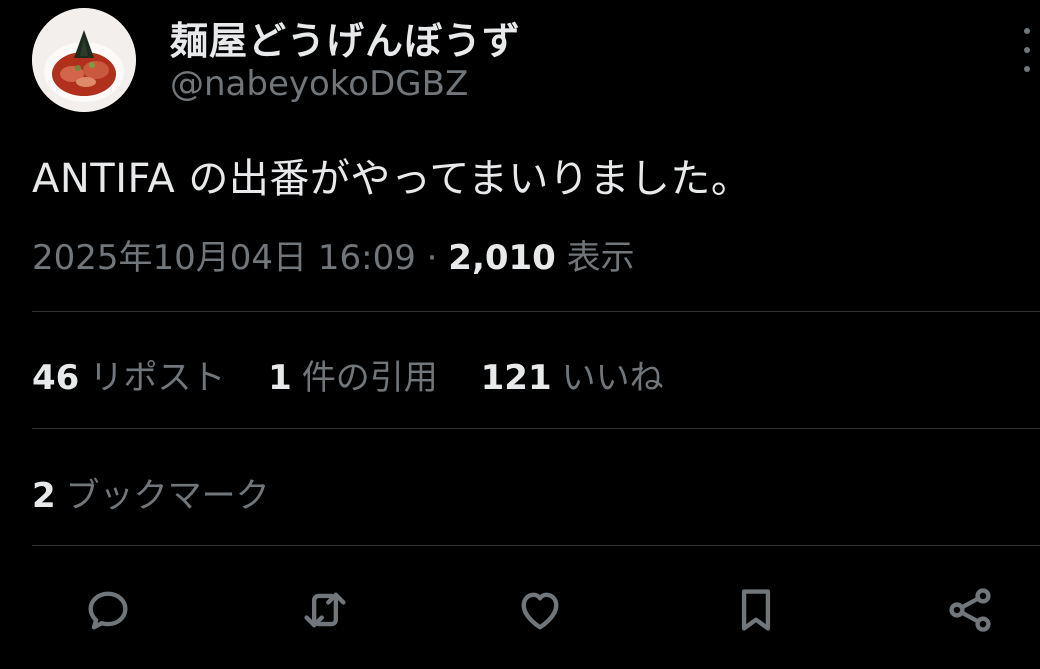  I want to click on ramen-avatar-image, so click(84, 60).